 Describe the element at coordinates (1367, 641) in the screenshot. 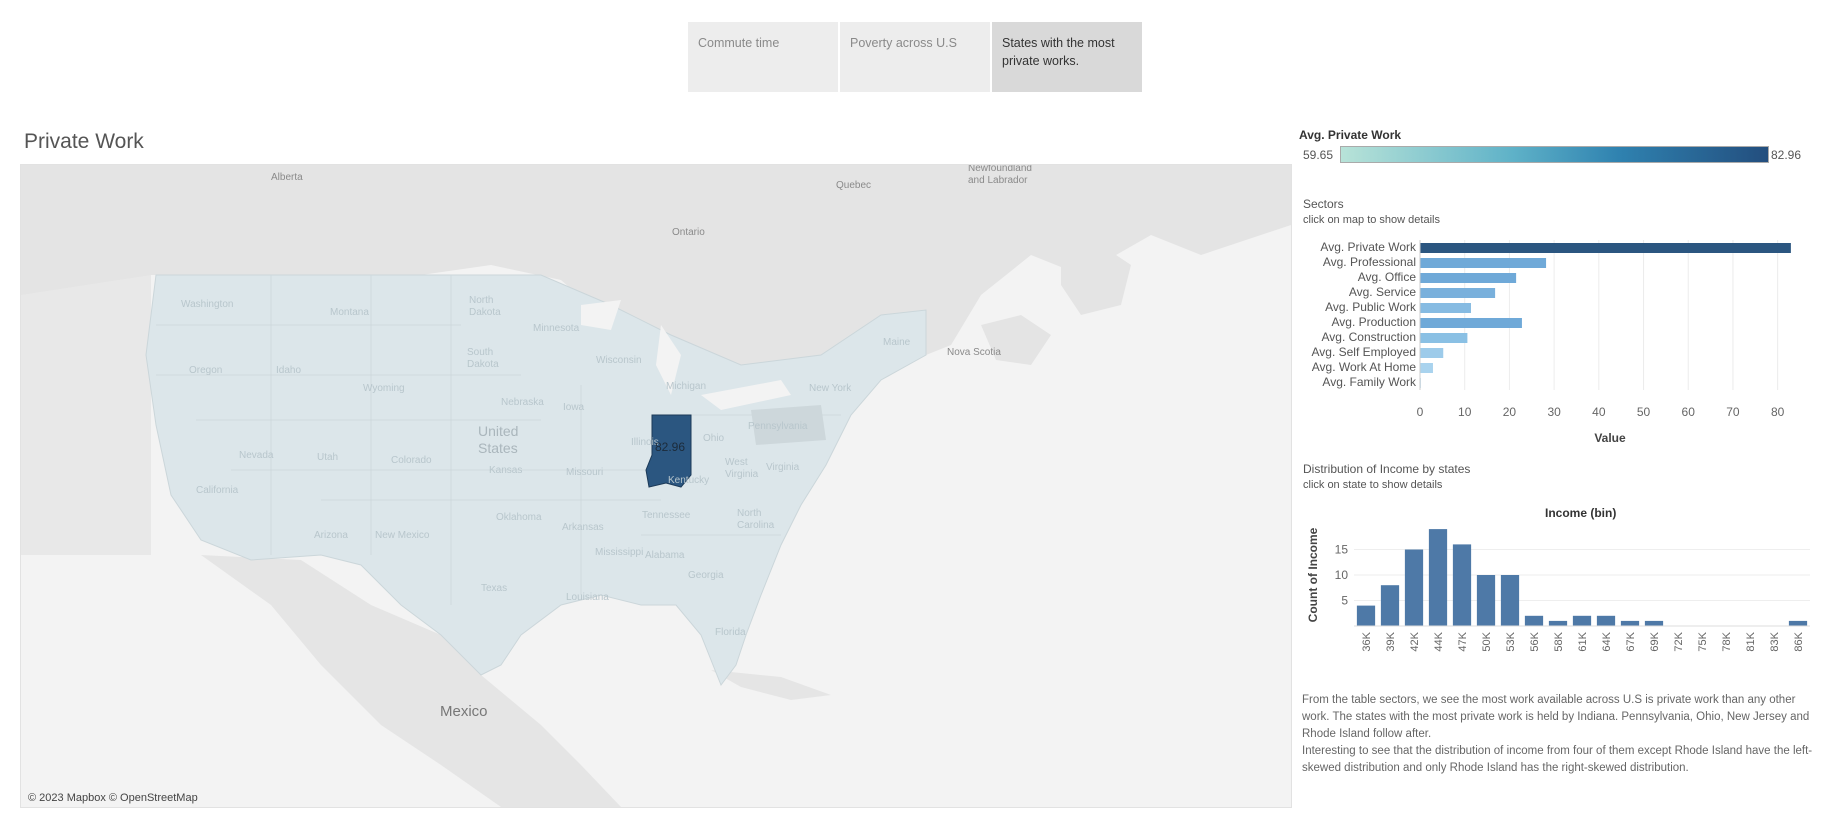

I see `income-x-tick-label: 36K` at that location.